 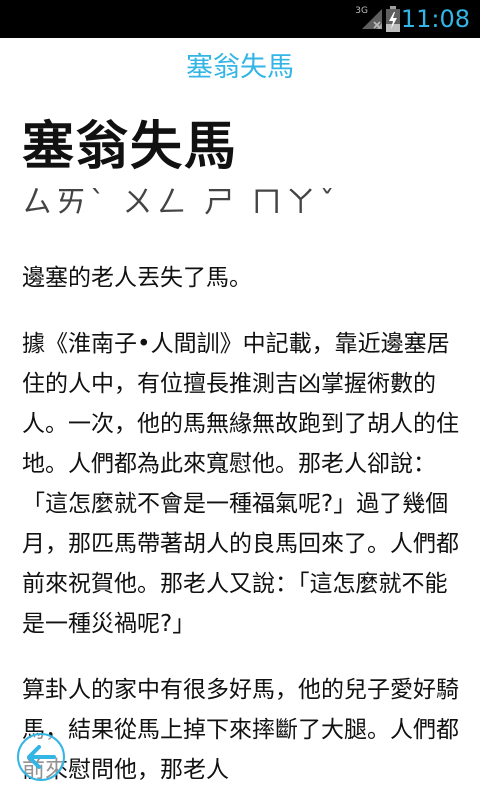 What do you see at coordinates (137, 278) in the screenshot?
I see `article-summary: 邊塞的老人丟失了馬。` at bounding box center [137, 278].